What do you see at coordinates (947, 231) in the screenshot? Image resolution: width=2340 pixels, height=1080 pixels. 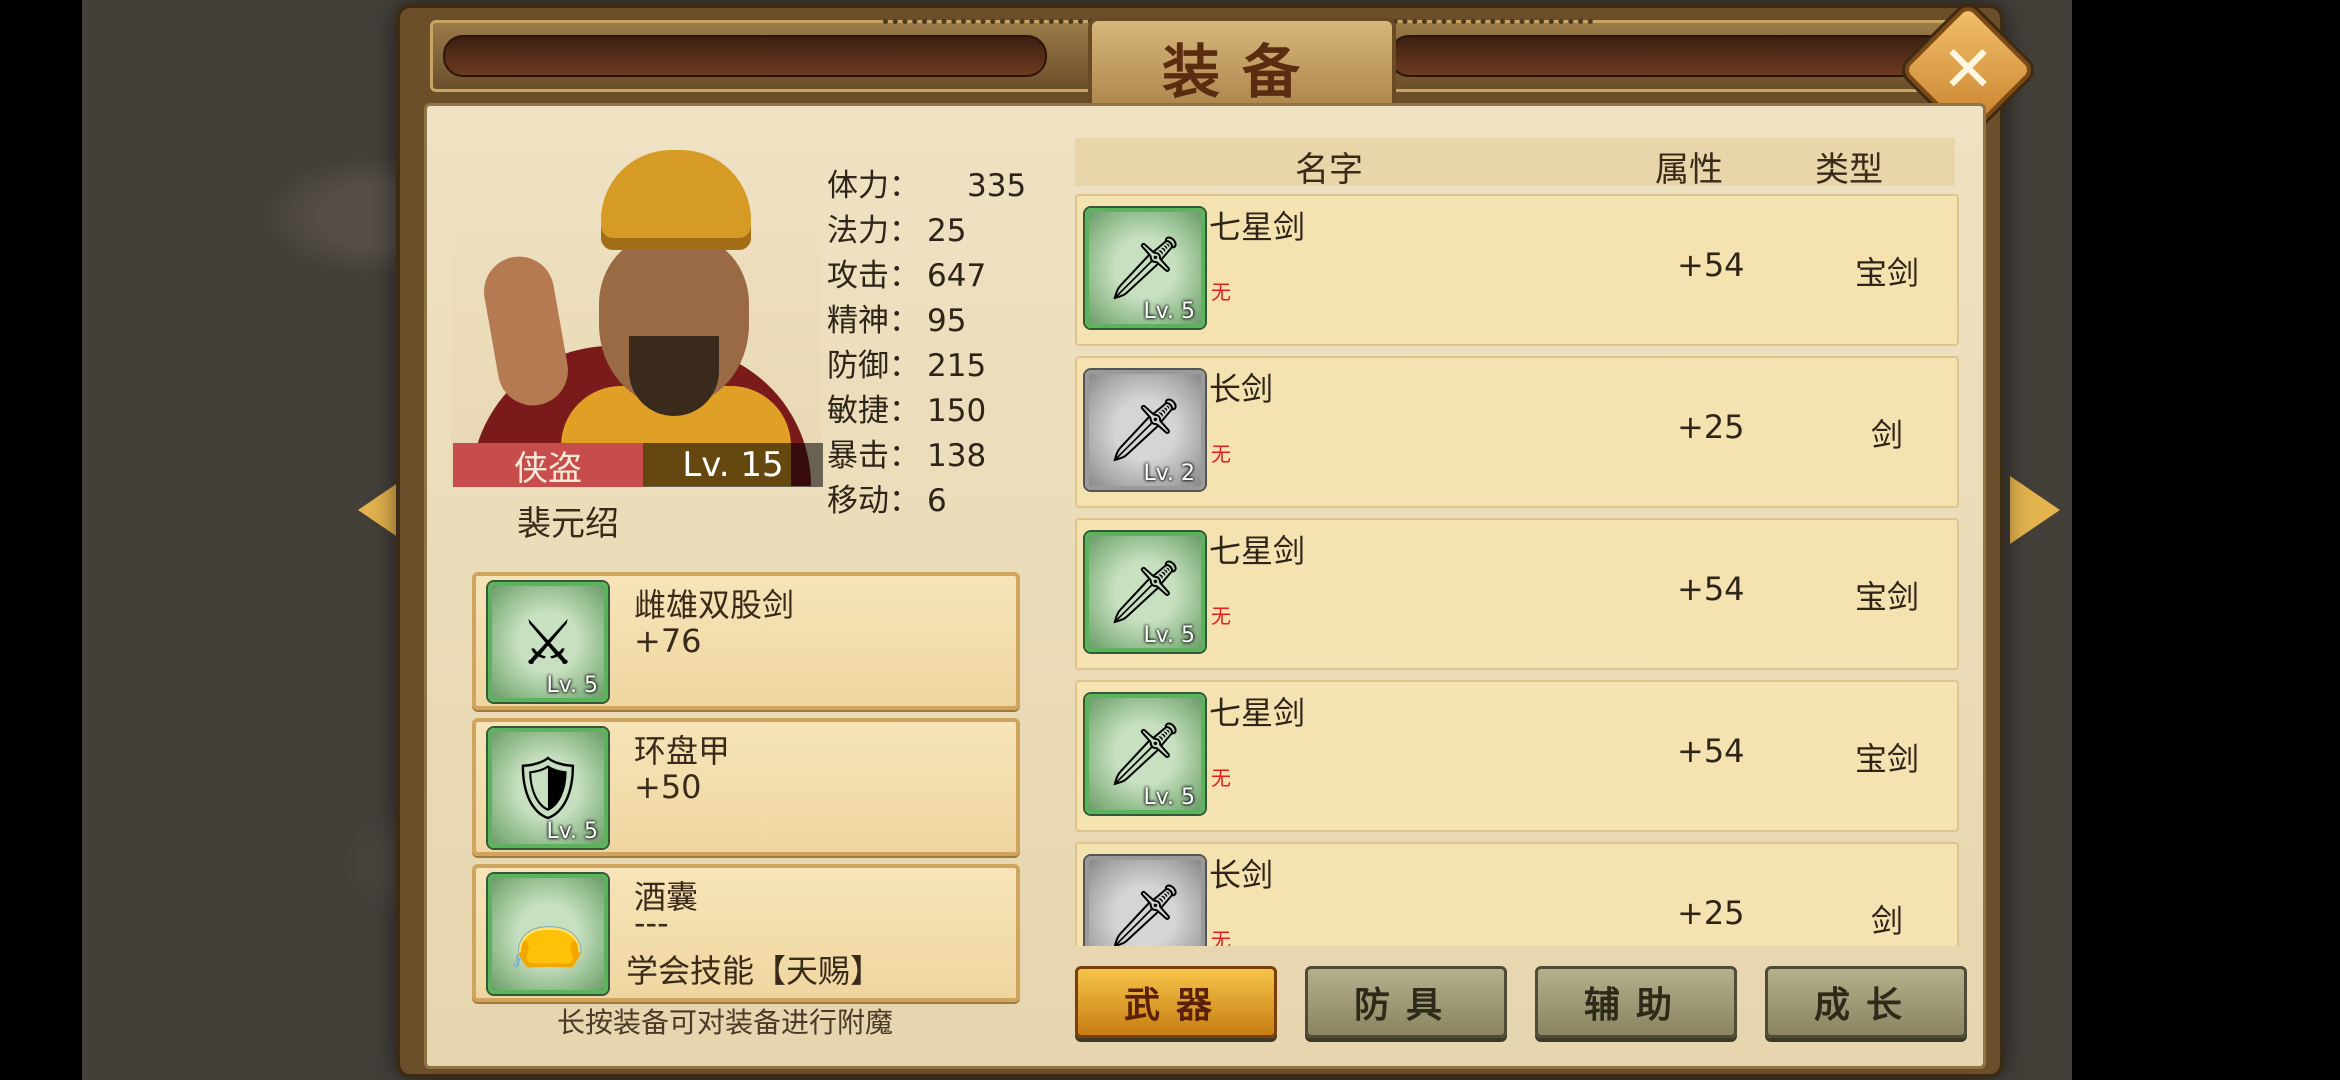 I see `stat-value: 25` at bounding box center [947, 231].